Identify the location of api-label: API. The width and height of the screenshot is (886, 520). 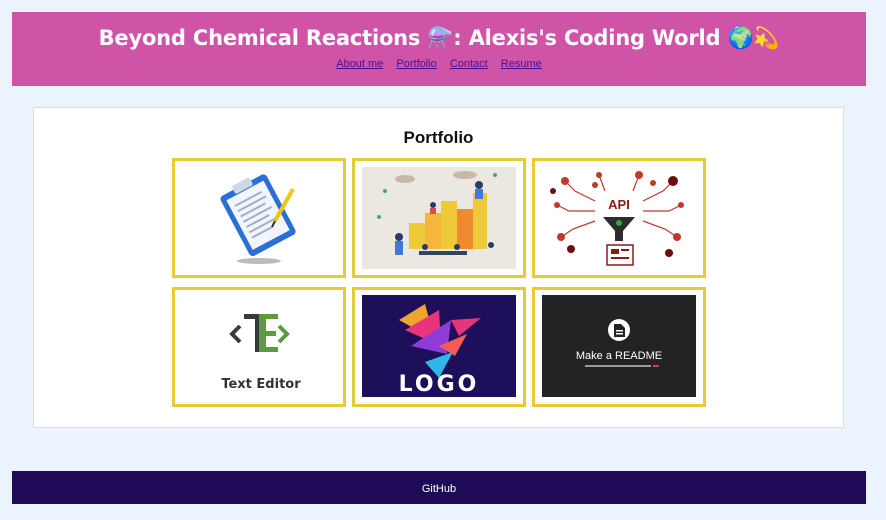
(619, 204).